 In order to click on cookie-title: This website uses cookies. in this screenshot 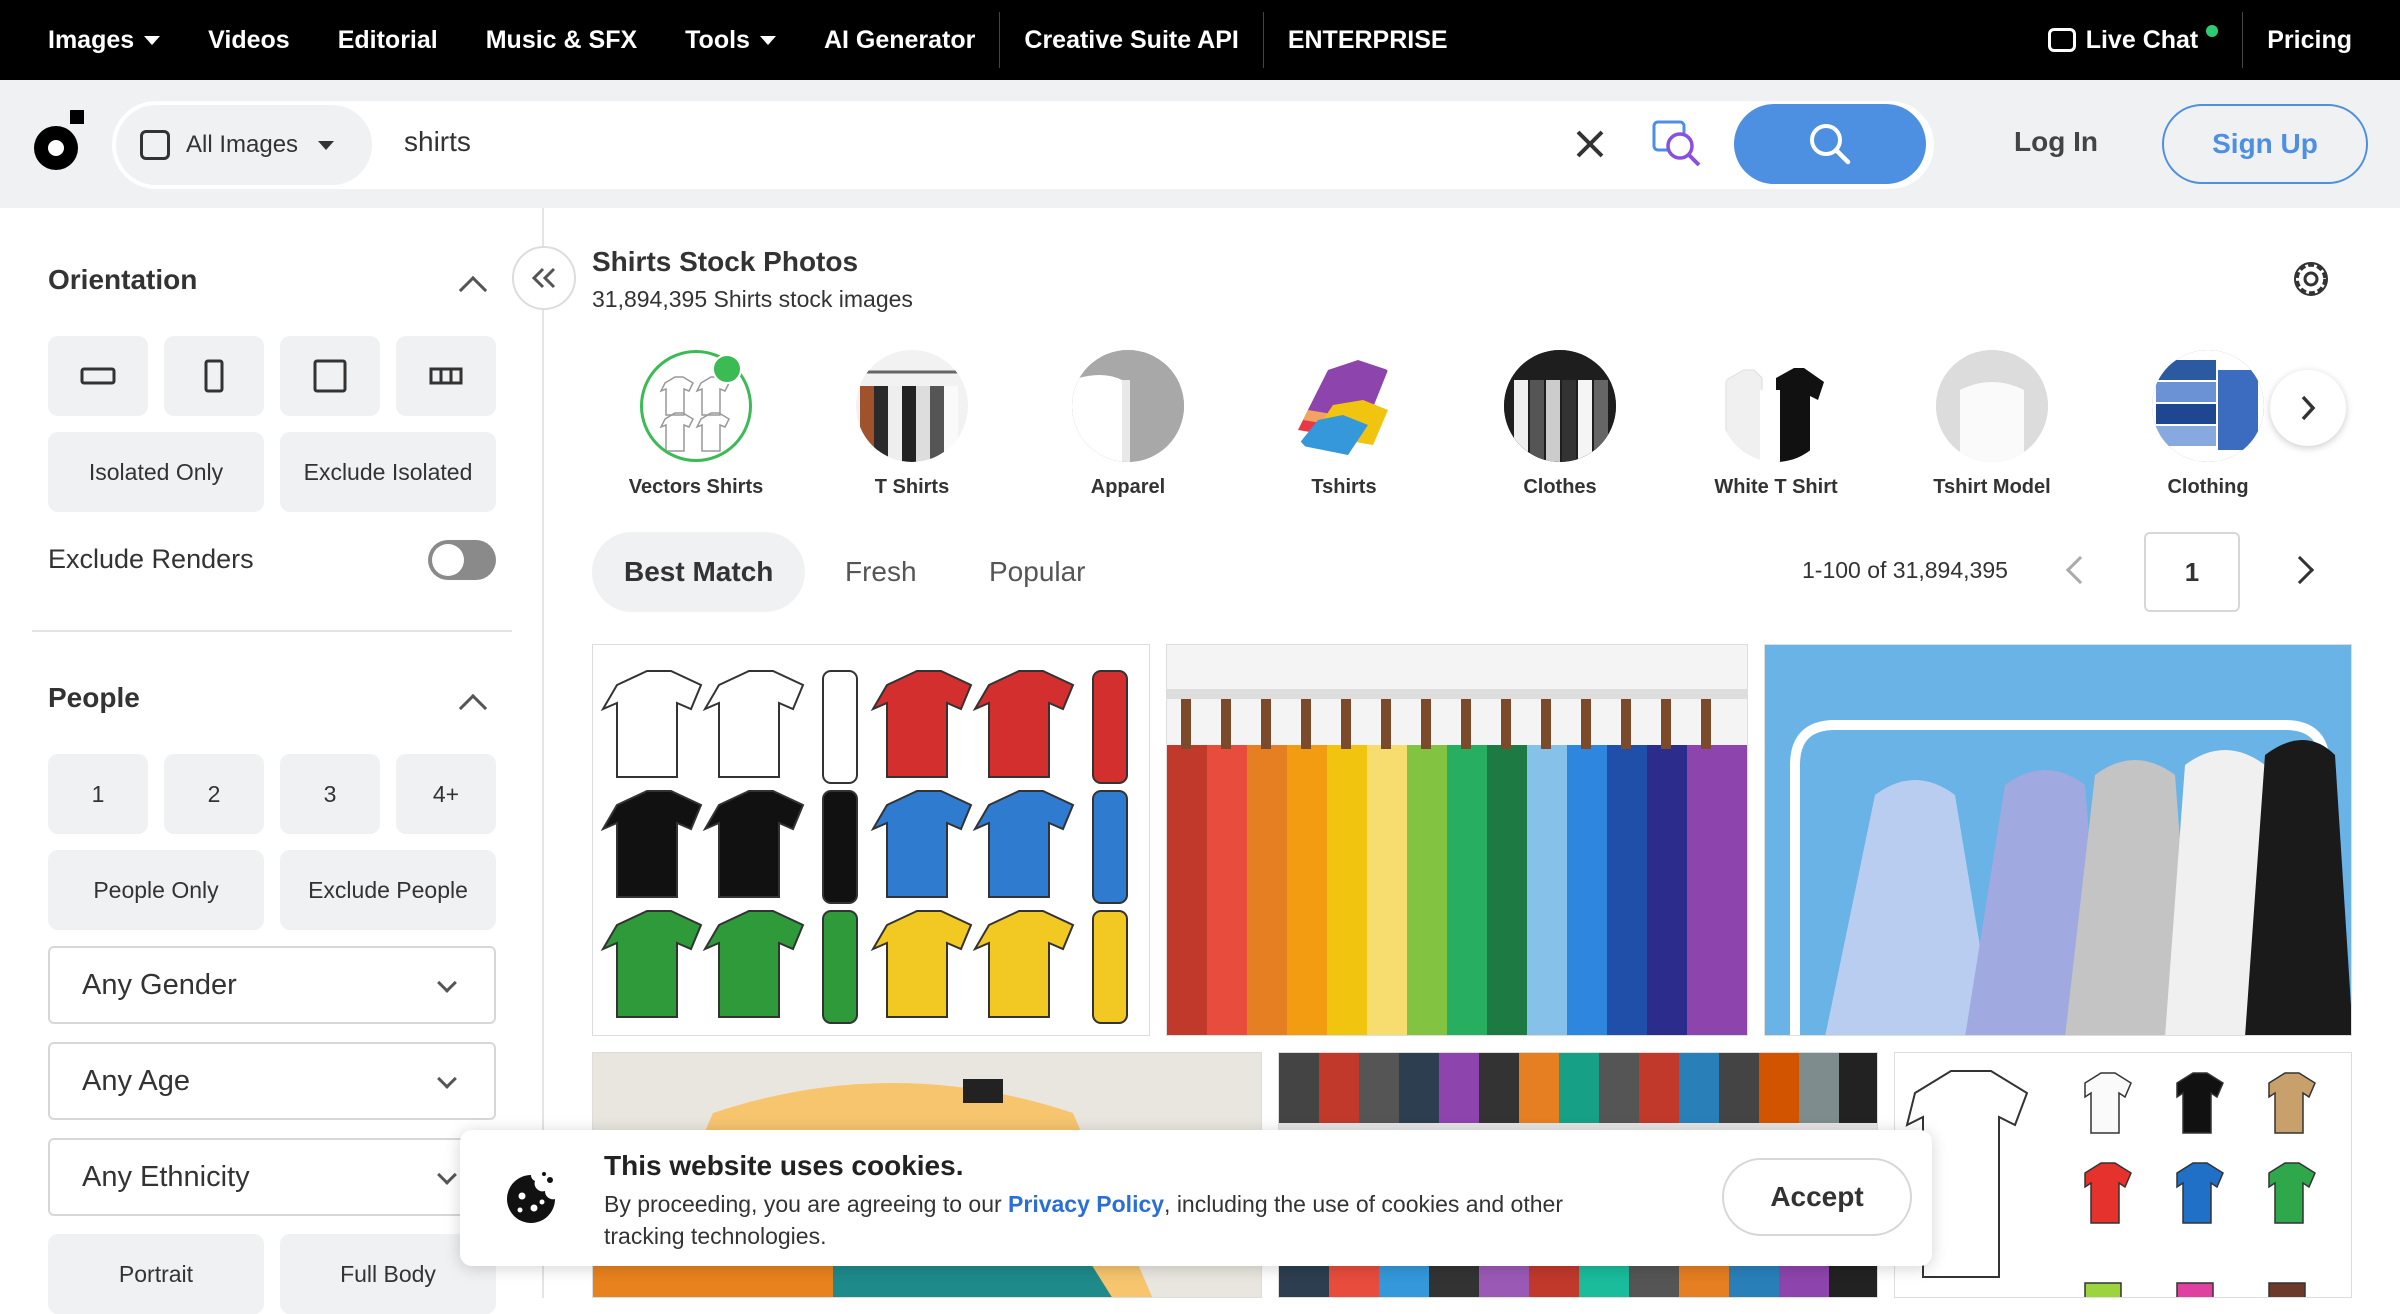, I will do `click(784, 1165)`.